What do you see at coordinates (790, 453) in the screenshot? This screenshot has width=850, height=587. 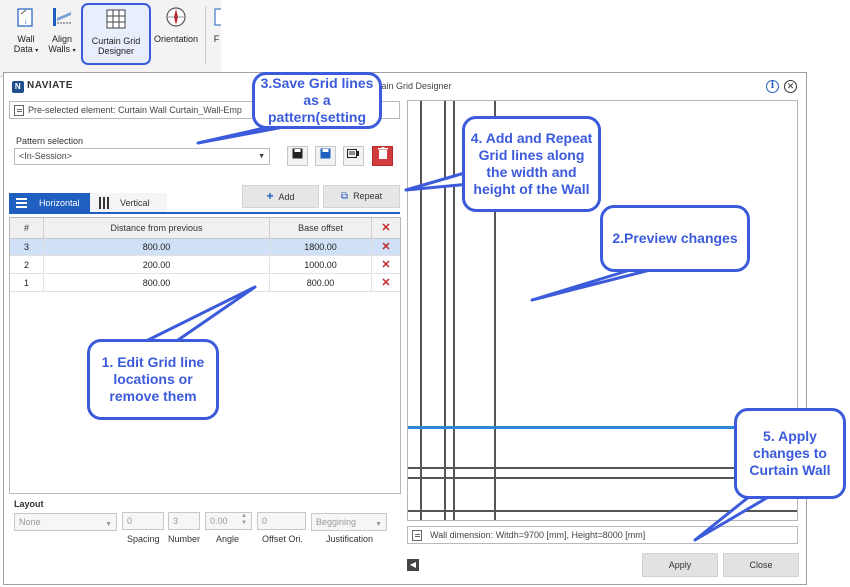 I see `callout-apply: 5. Apply changes to Curtain Wall` at bounding box center [790, 453].